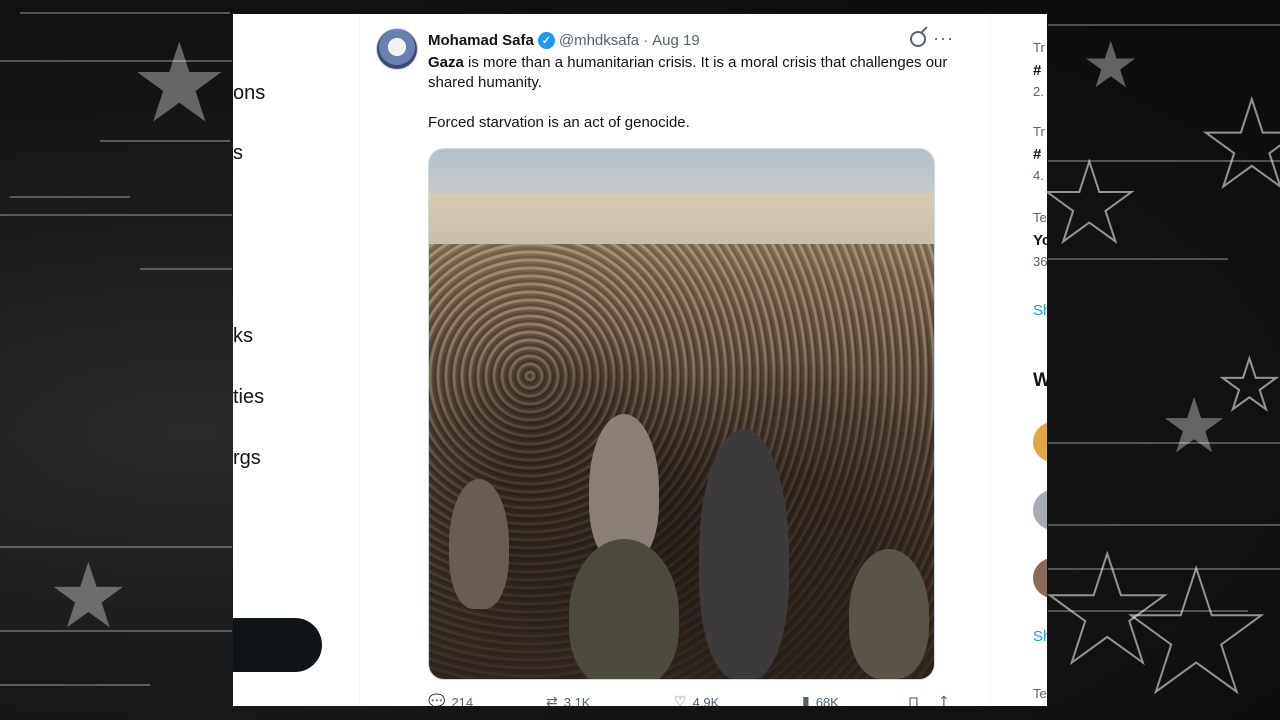 The width and height of the screenshot is (1280, 720). Describe the element at coordinates (610, 700) in the screenshot. I see `repost-button: ⇄ 3.1K` at that location.